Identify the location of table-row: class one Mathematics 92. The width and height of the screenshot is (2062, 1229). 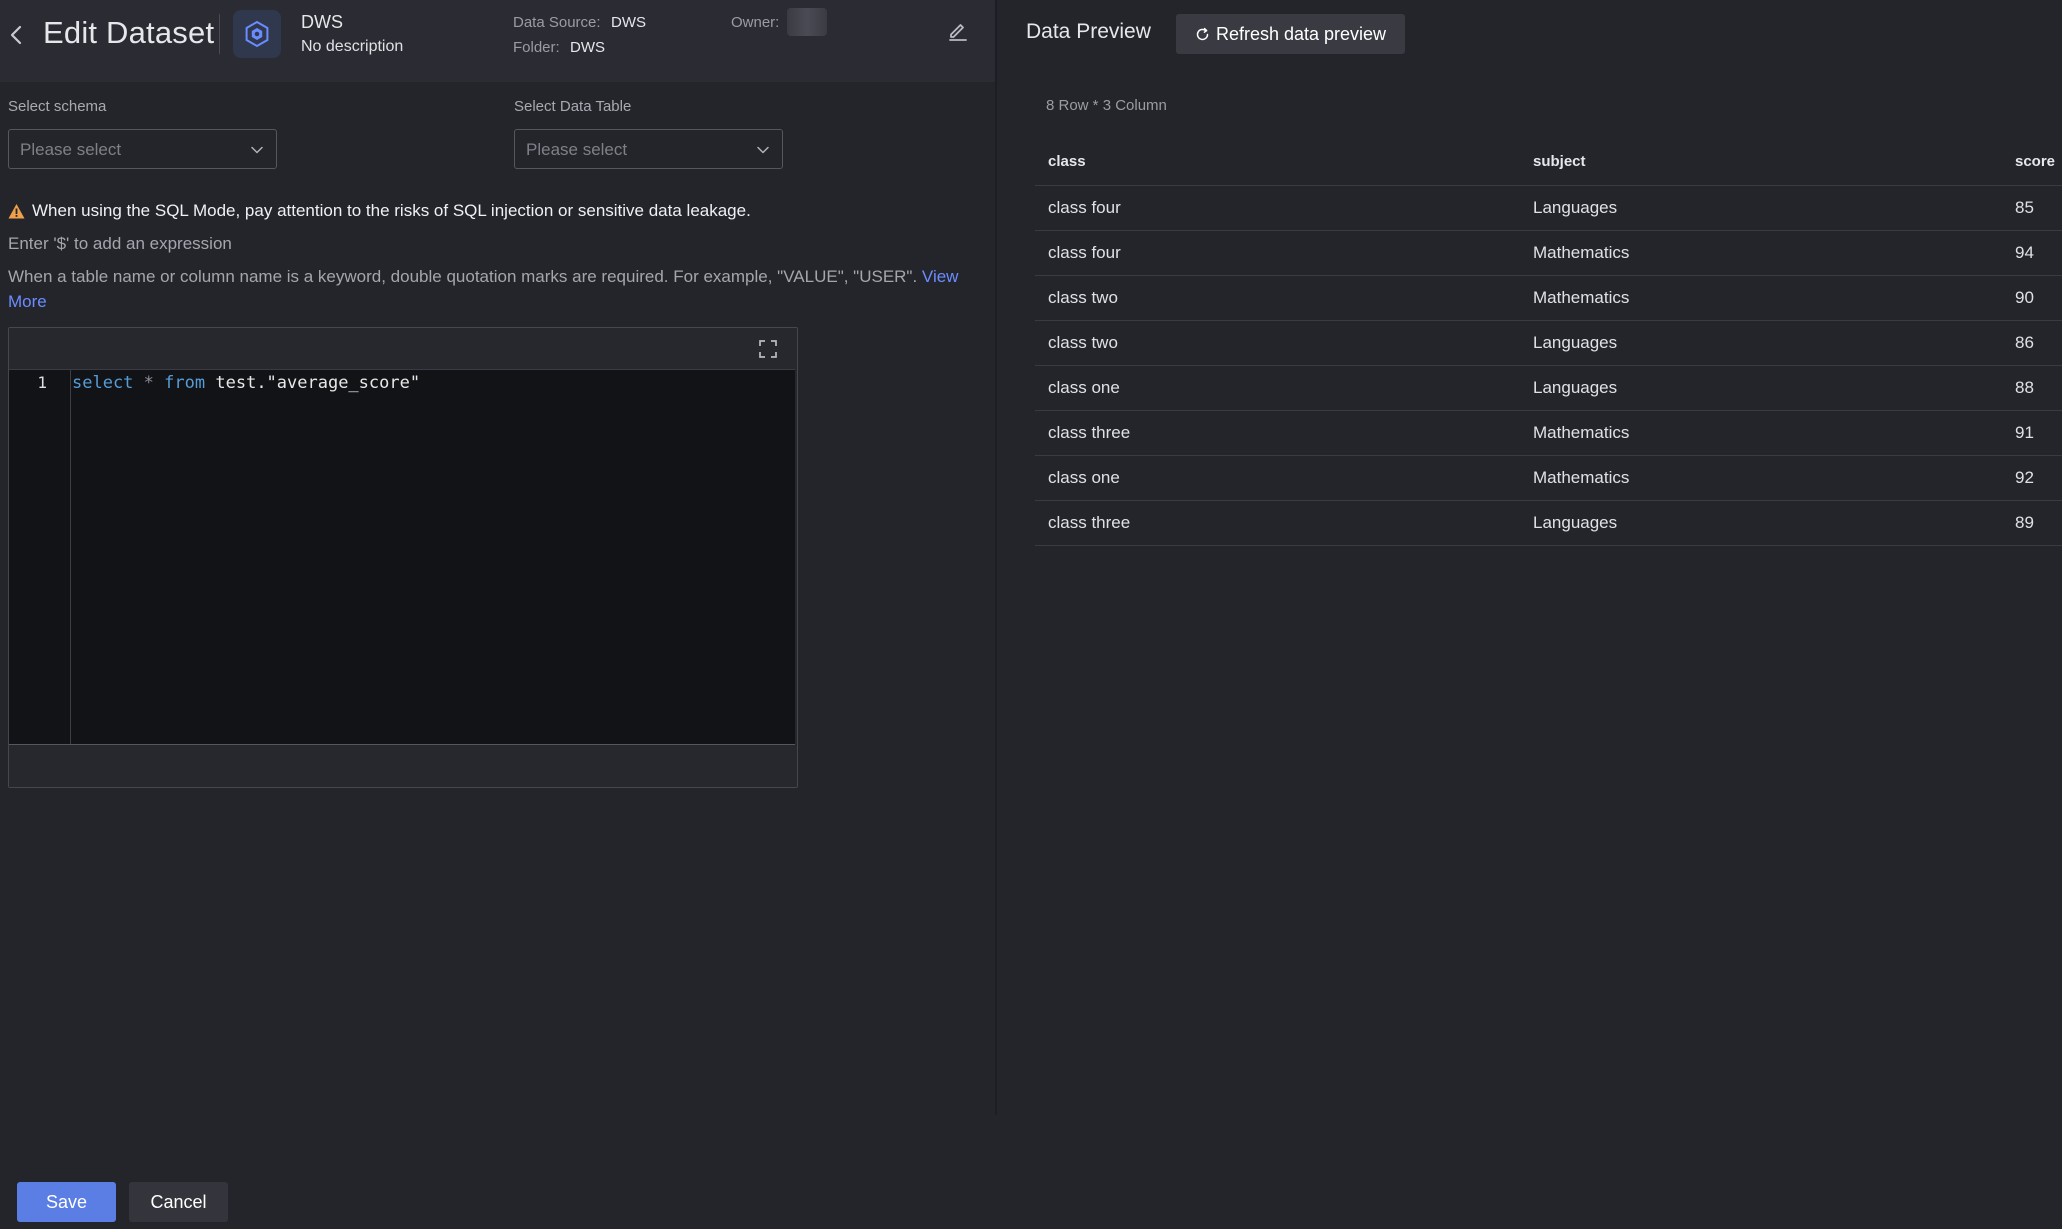
(1548, 478).